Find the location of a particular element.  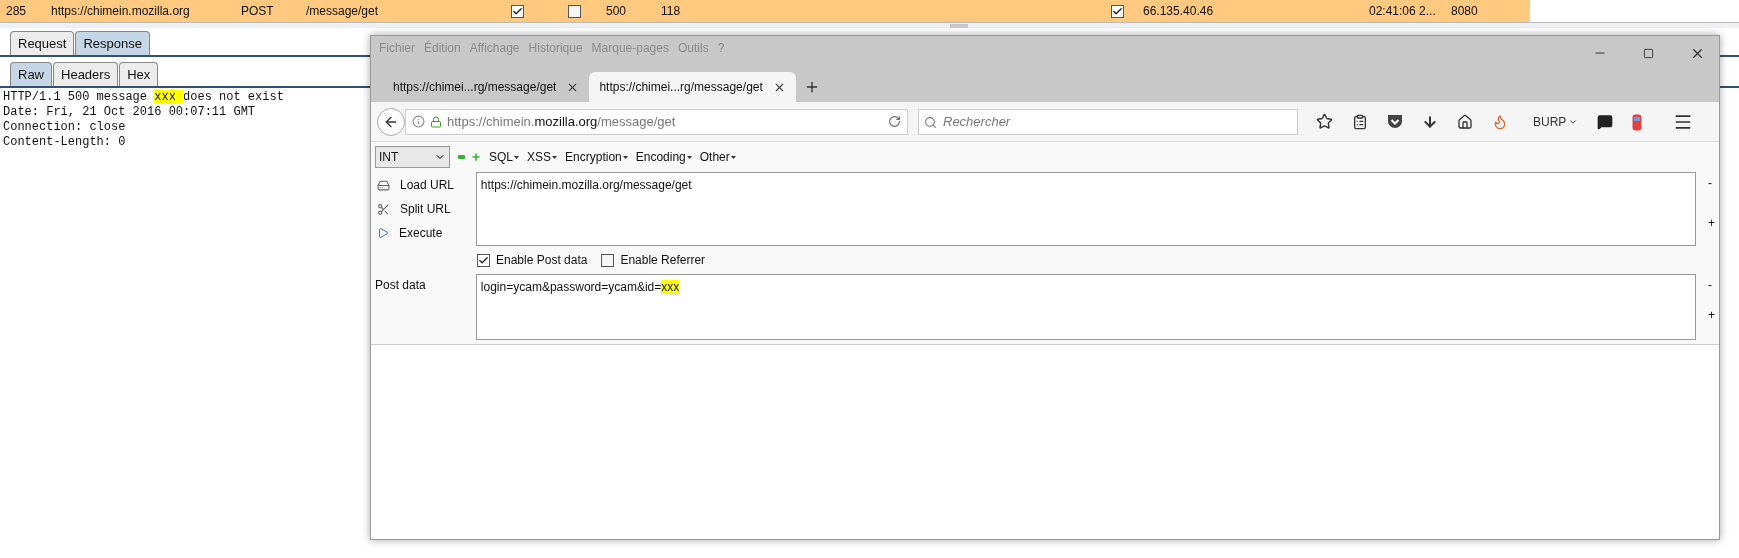

lock-icon is located at coordinates (436, 121).